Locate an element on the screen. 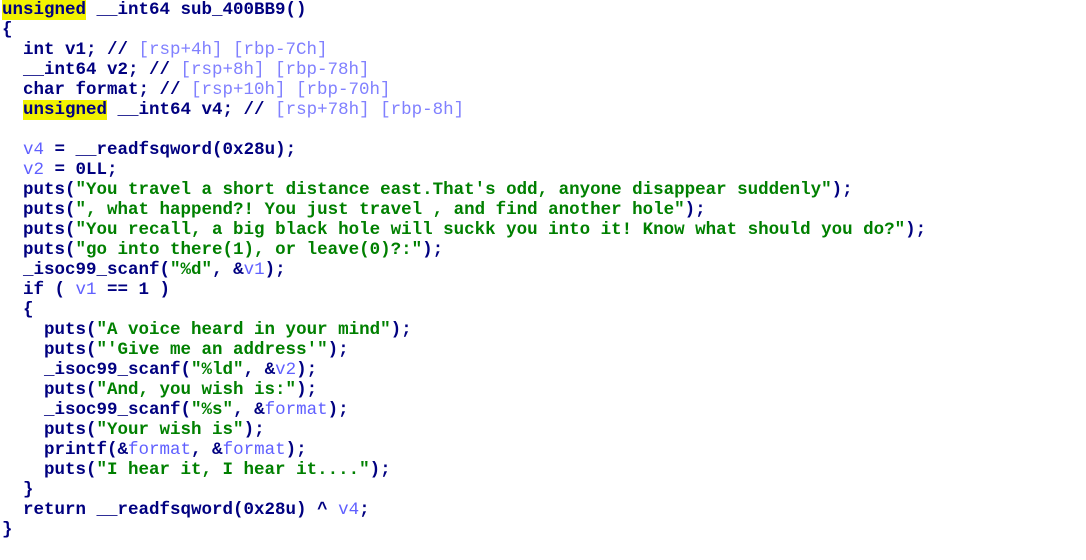  format-string: "%s" is located at coordinates (212, 410).